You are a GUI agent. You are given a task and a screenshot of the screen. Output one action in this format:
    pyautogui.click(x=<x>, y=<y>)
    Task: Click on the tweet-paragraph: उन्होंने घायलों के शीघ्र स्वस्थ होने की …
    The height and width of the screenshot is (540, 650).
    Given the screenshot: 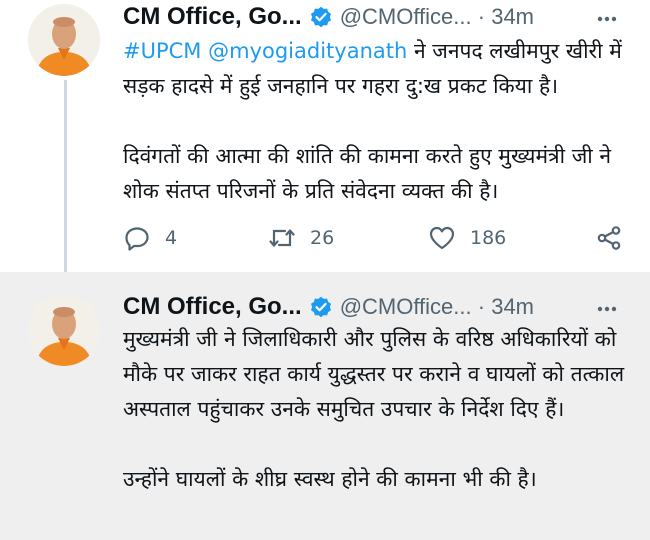 What is the action you would take?
    pyautogui.click(x=330, y=479)
    